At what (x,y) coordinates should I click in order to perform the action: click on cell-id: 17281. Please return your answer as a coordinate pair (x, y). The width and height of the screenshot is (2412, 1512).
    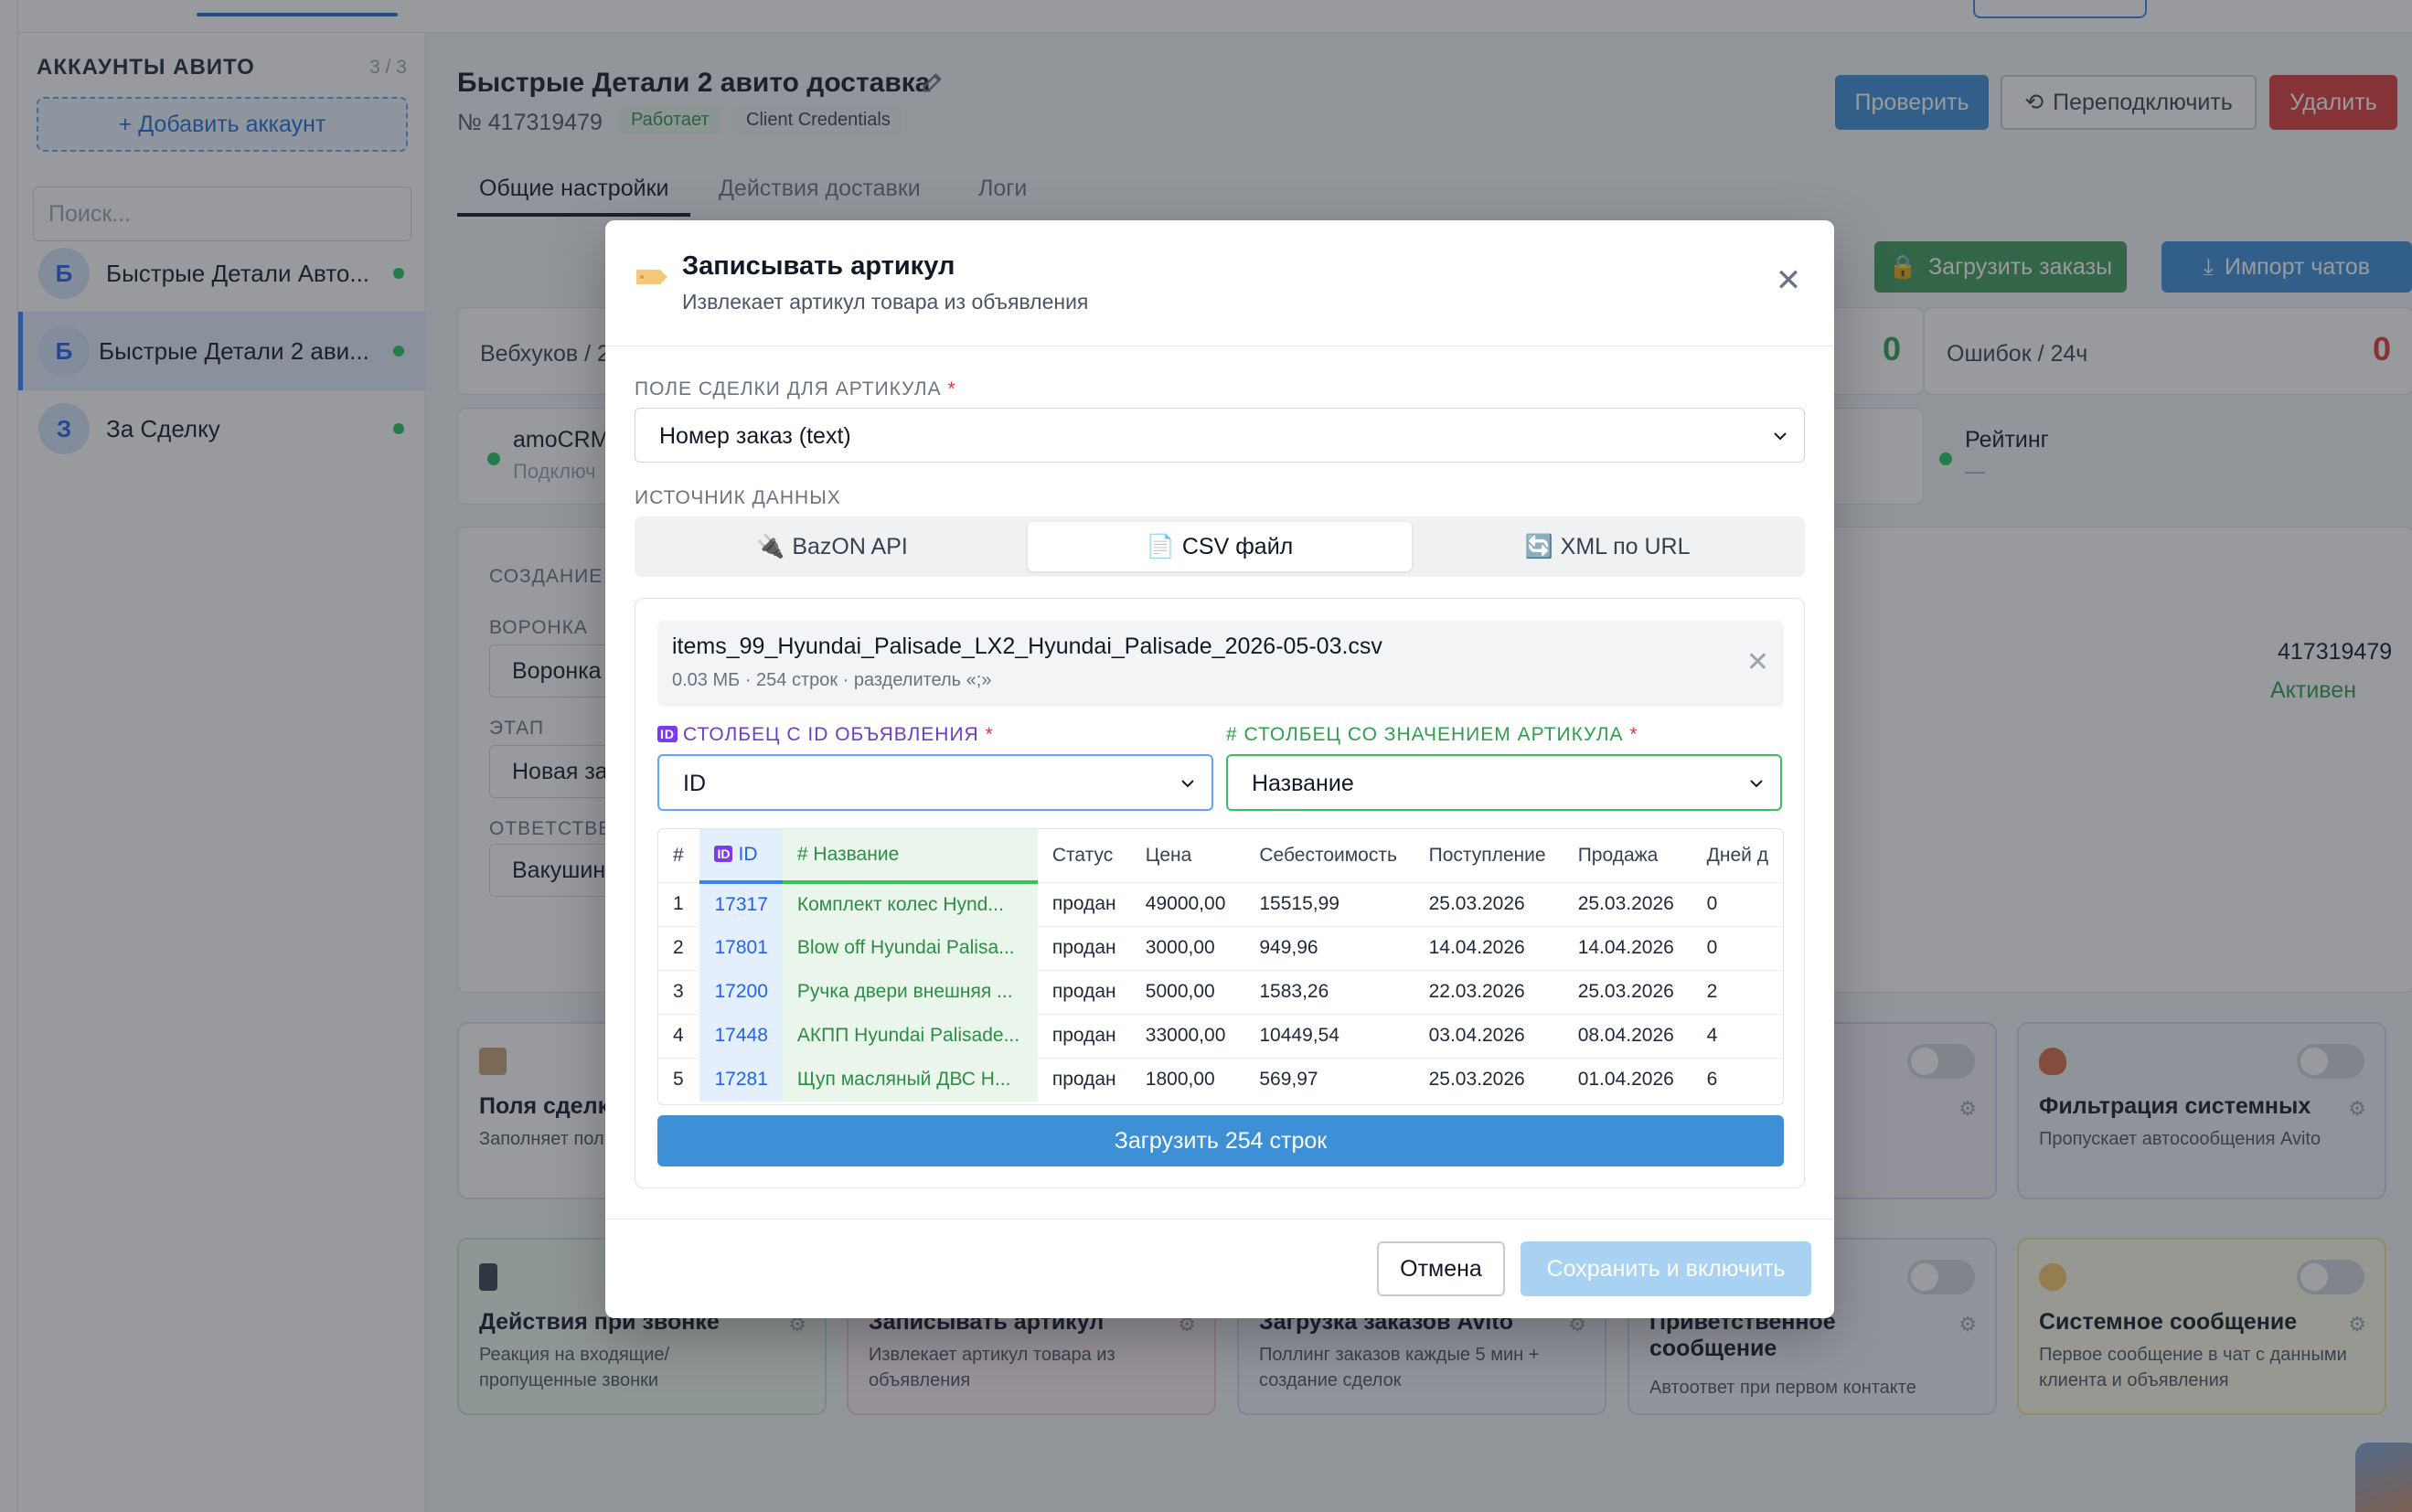
    Looking at the image, I should click on (741, 1079).